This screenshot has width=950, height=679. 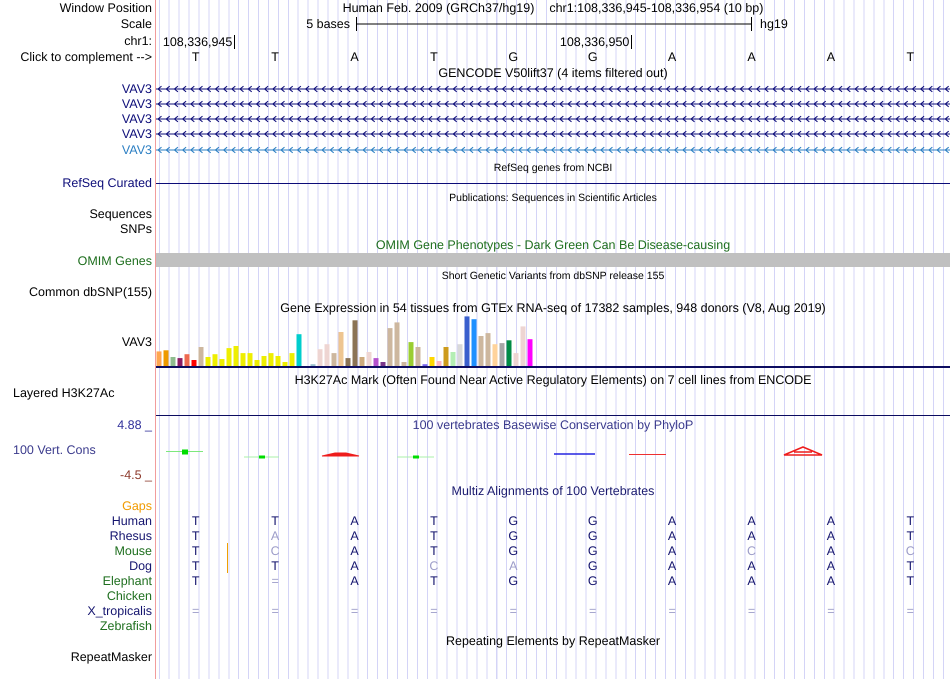 I want to click on species-label: Human, so click(x=132, y=521).